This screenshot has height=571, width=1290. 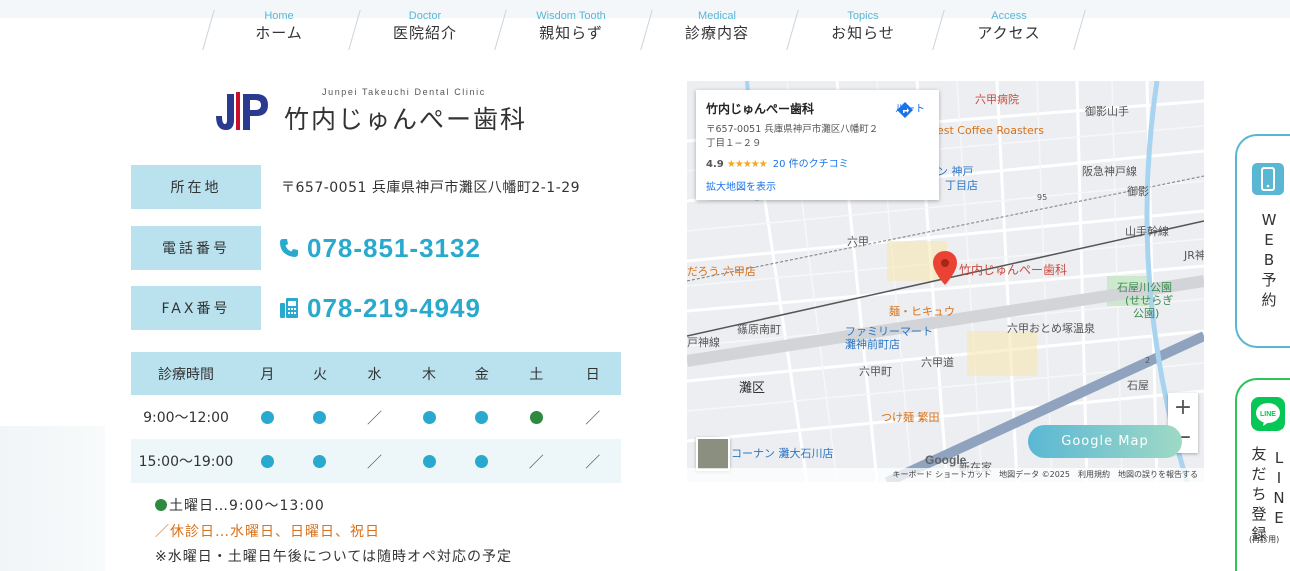 I want to click on map-label: つけ麺 繁田, so click(x=910, y=417).